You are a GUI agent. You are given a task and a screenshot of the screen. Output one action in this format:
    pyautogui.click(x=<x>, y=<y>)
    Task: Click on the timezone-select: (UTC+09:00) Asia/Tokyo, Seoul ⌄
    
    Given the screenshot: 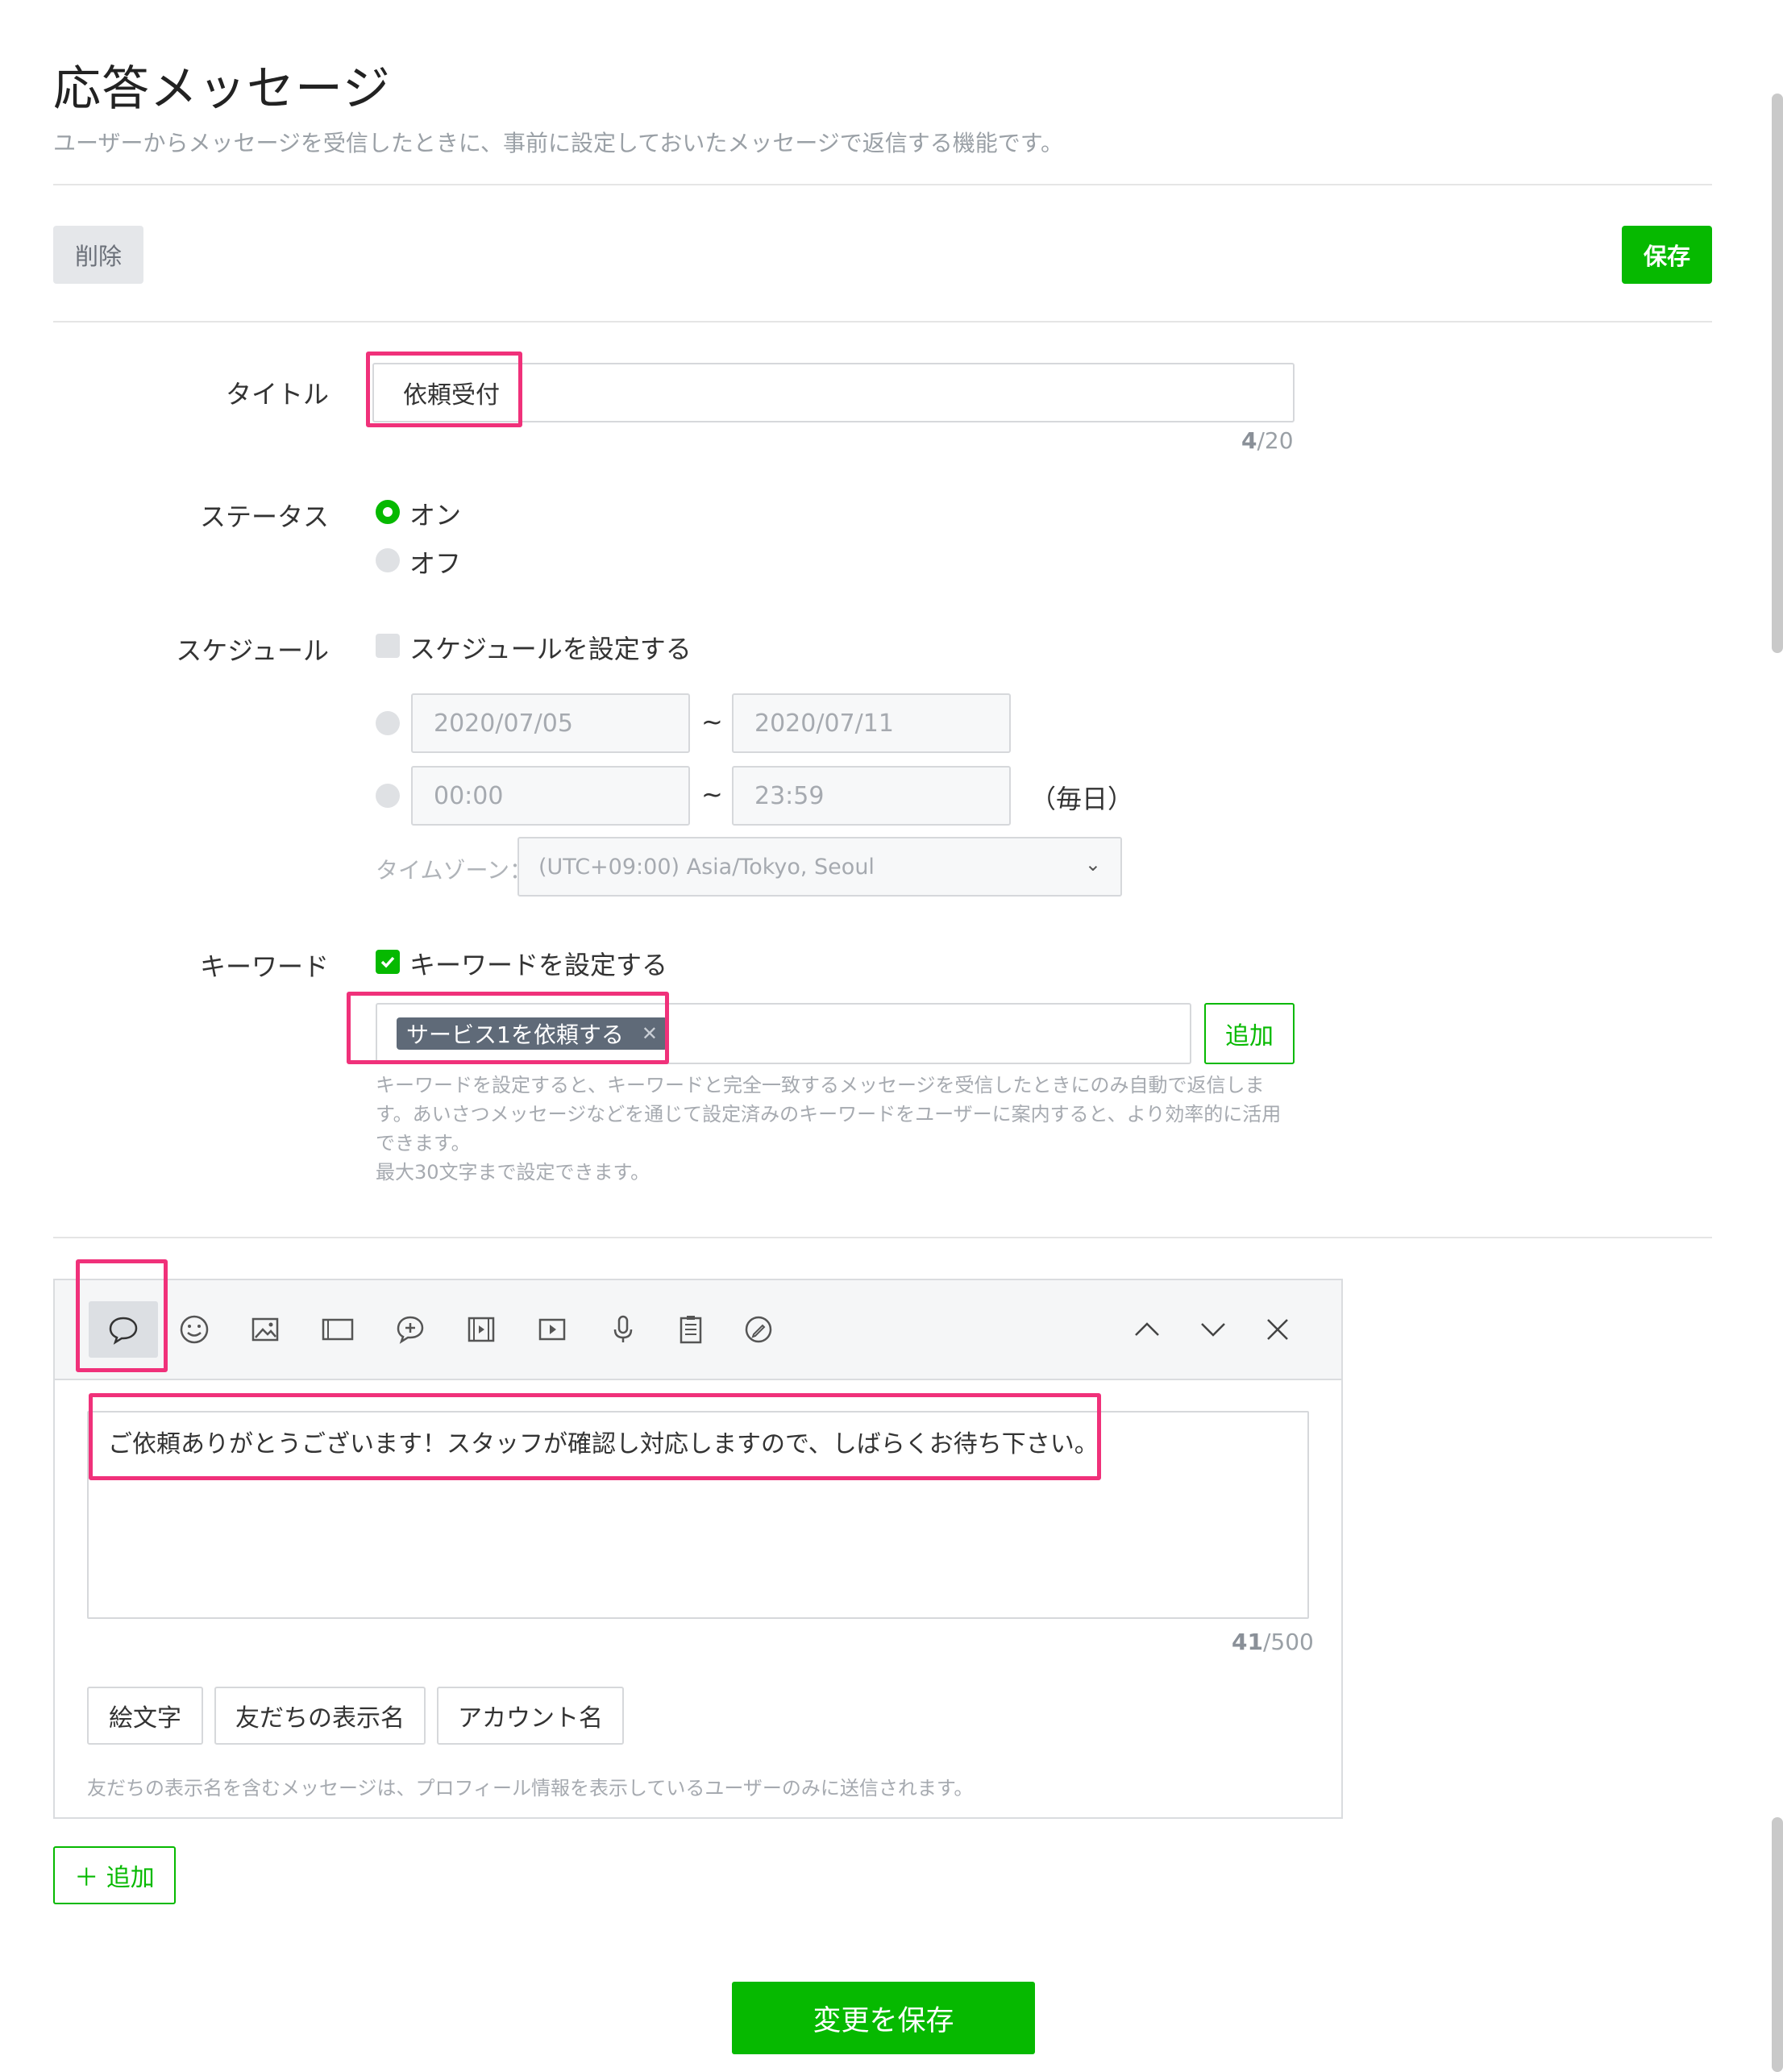 What is the action you would take?
    pyautogui.click(x=819, y=867)
    